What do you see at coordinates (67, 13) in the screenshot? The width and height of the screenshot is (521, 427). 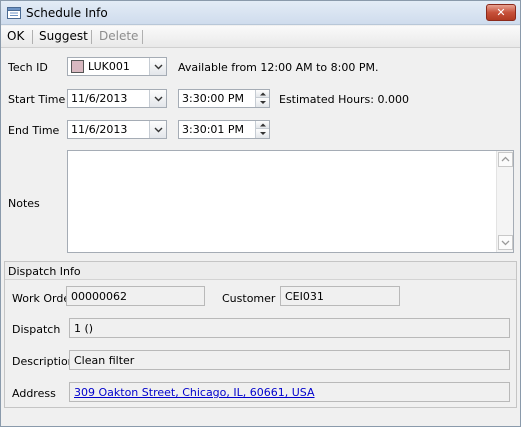 I see `window-title: Schedule Info` at bounding box center [67, 13].